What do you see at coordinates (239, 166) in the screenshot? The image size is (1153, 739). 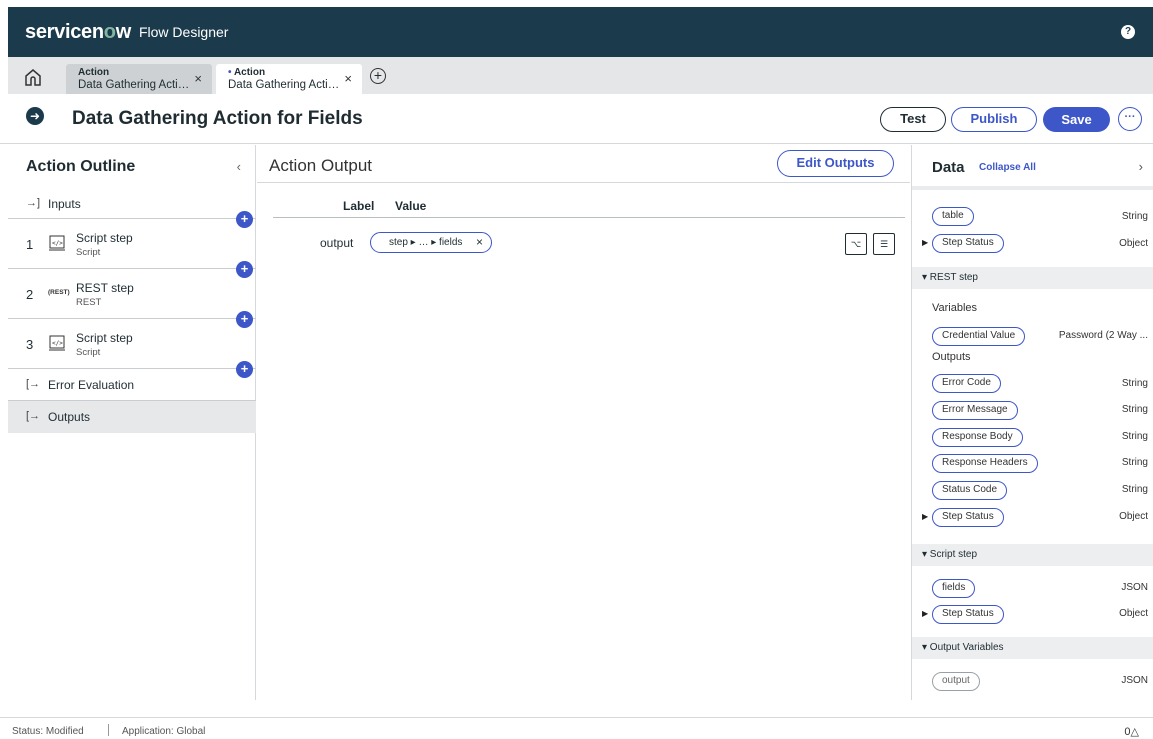 I see `collapse-outline-icon: ‹` at bounding box center [239, 166].